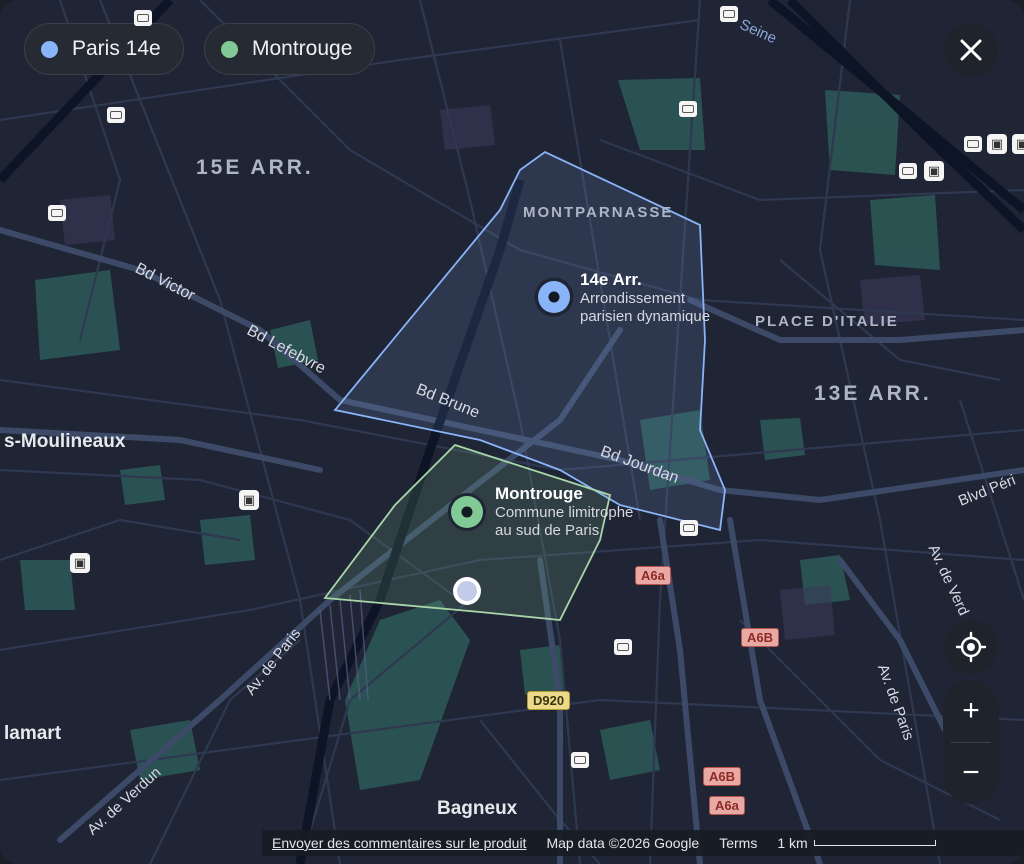 This screenshot has width=1024, height=864. I want to click on road-shield-d920: D920, so click(549, 700).